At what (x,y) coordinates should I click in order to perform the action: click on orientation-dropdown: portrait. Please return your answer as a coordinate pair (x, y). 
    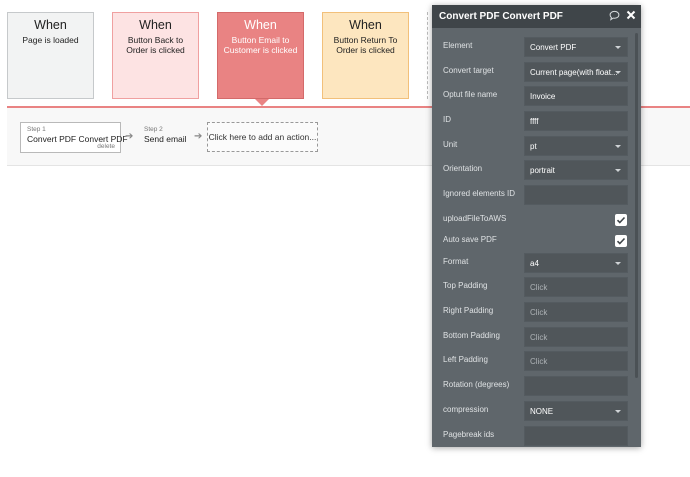
    Looking at the image, I should click on (576, 170).